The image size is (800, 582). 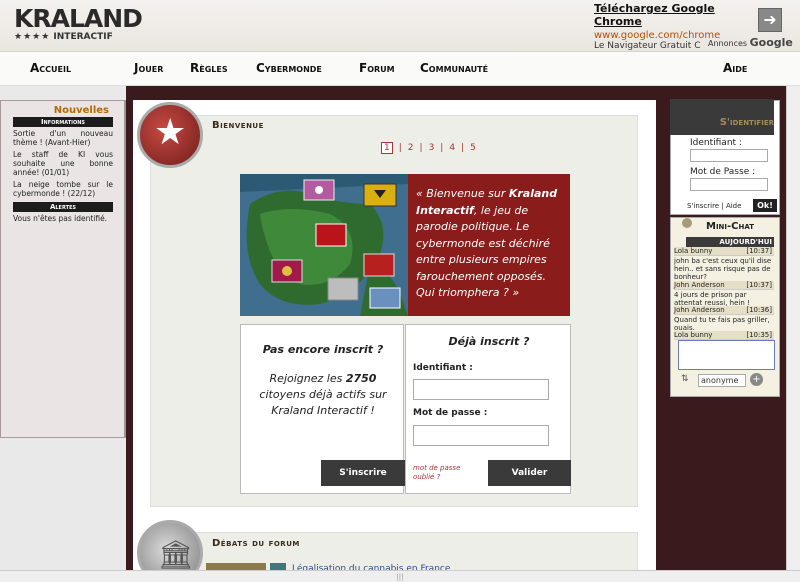 What do you see at coordinates (793, 328) in the screenshot?
I see `vertical-scrollbar` at bounding box center [793, 328].